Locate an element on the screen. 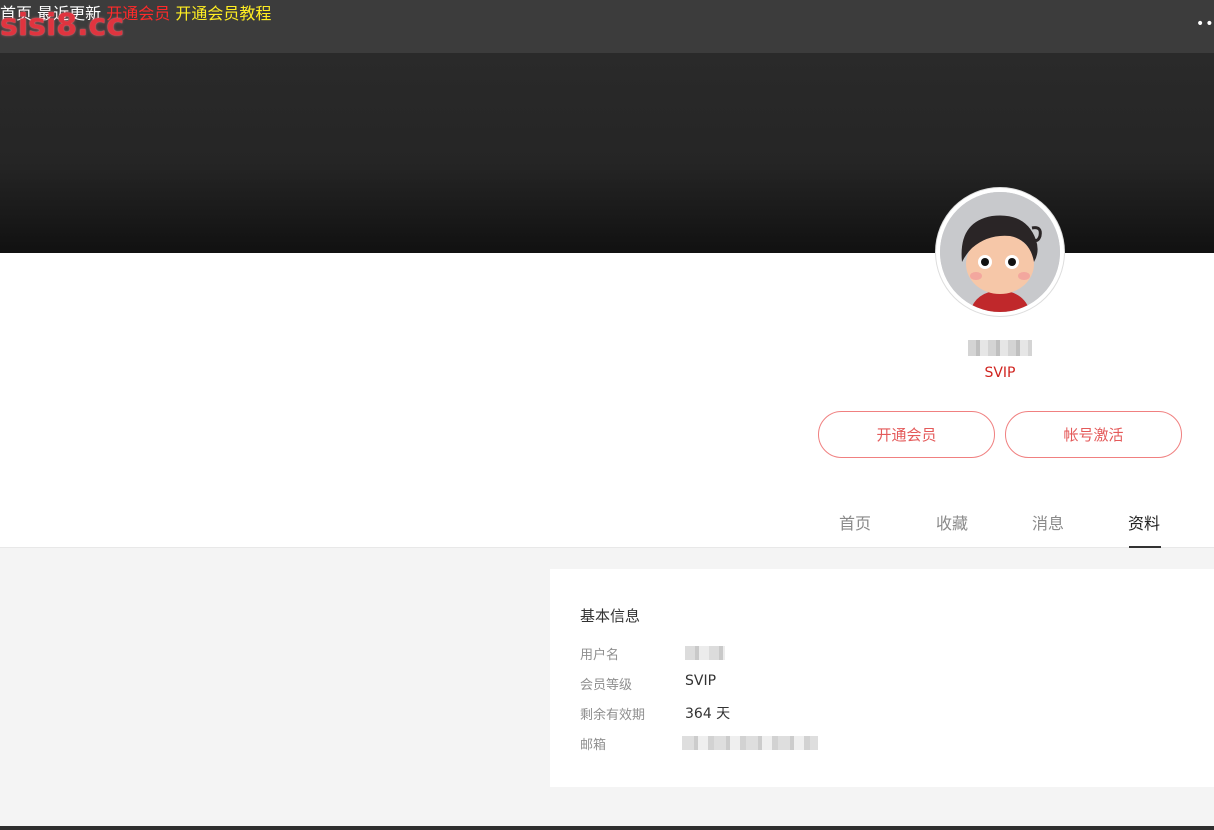 This screenshot has width=1214, height=830. activate-account-button: 帐号激活 is located at coordinates (1093, 434).